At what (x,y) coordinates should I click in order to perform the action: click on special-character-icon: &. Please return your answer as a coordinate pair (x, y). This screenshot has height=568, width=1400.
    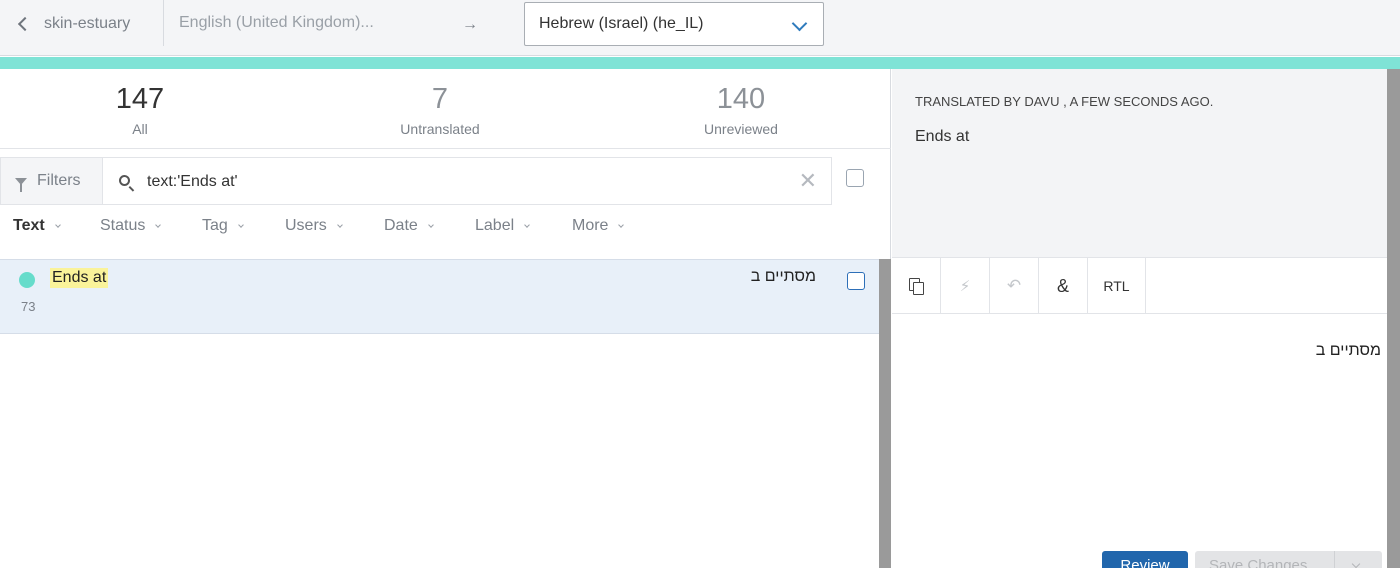
    Looking at the image, I should click on (1062, 285).